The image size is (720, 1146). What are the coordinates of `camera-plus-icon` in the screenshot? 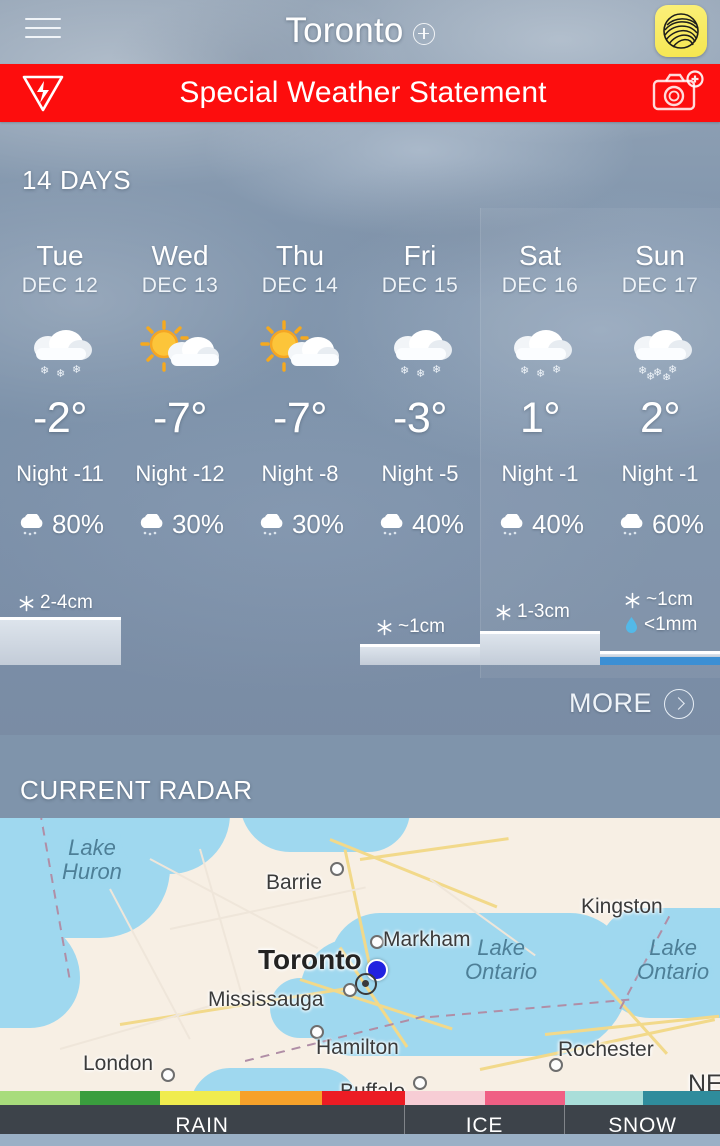 It's located at (677, 93).